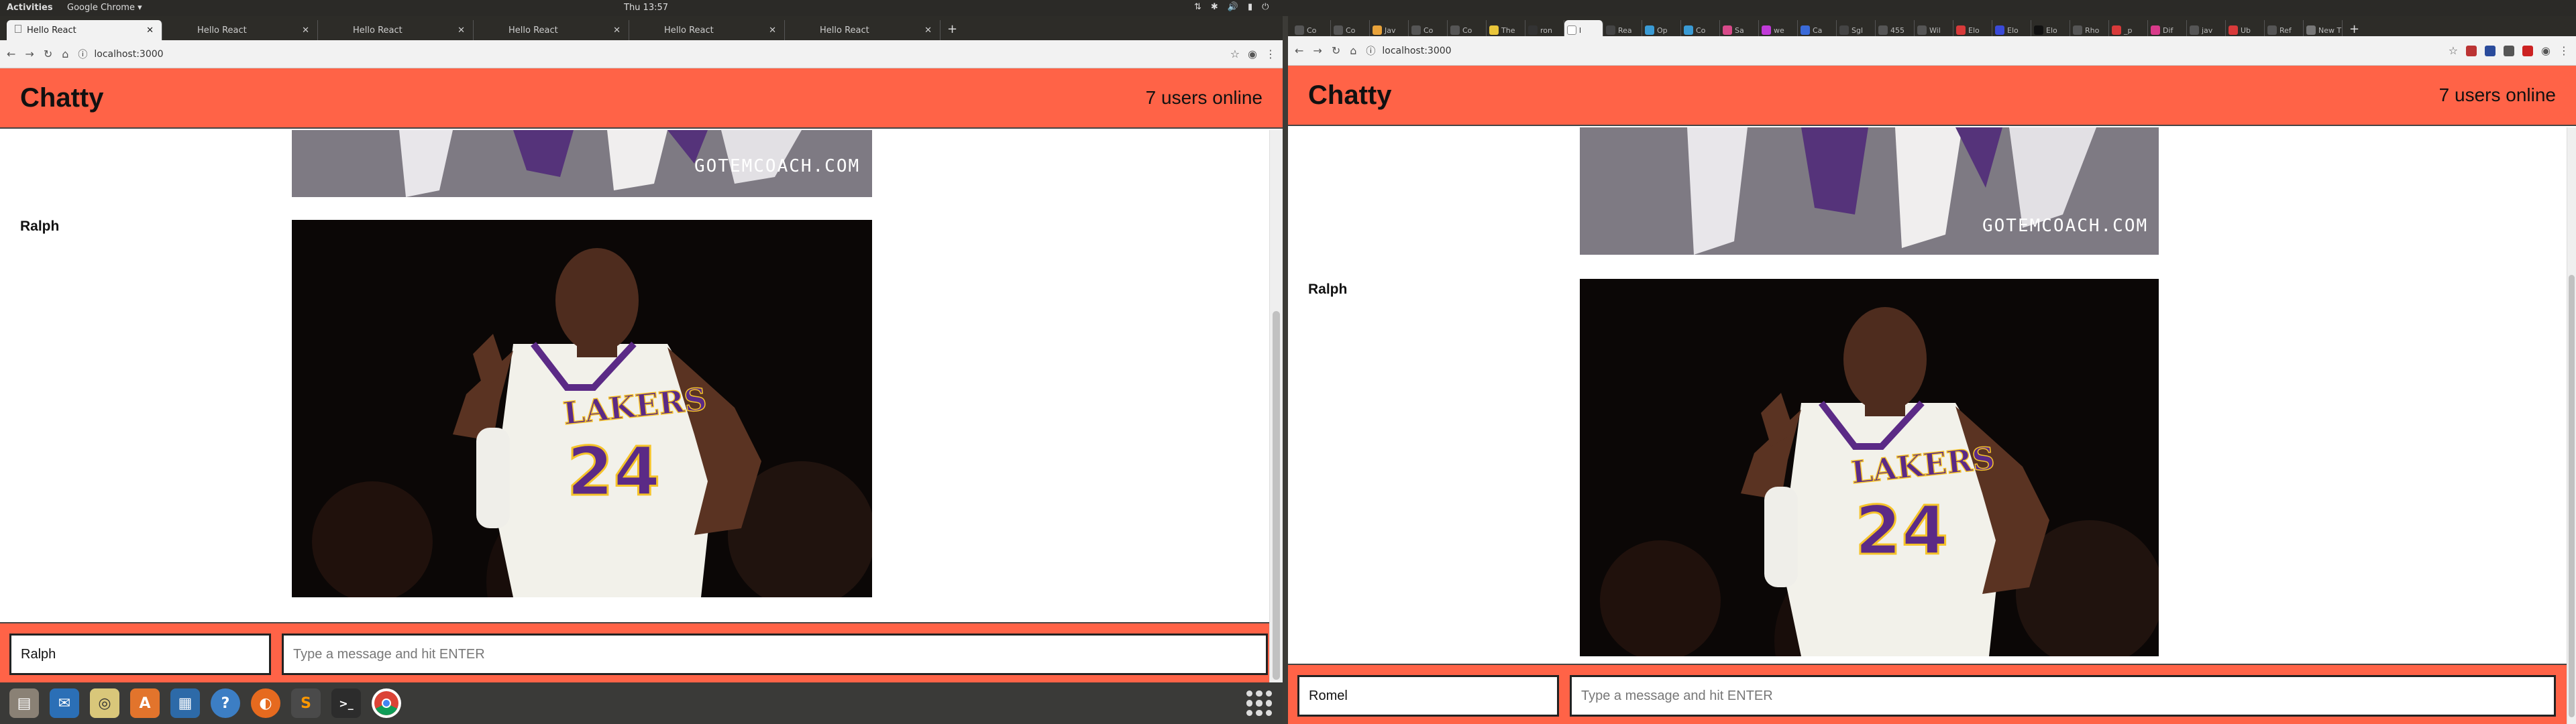  Describe the element at coordinates (707, 30) in the screenshot. I see `tab-hello-react-5: Hello React ✕` at that location.